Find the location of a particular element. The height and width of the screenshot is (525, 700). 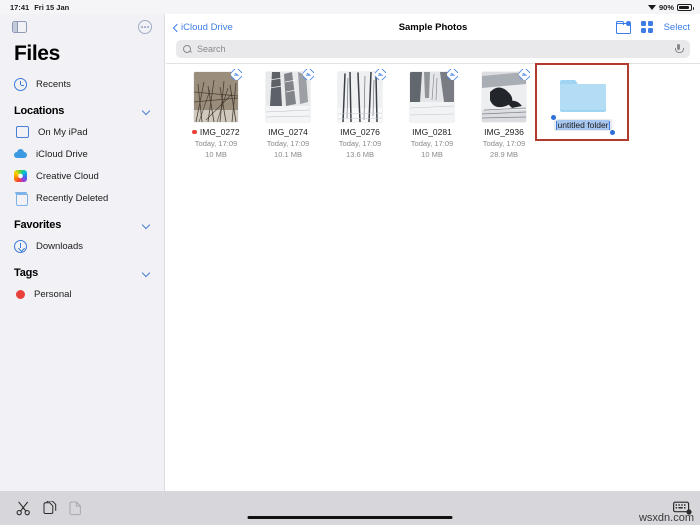

file-name: IMG_0274 is located at coordinates (288, 132).